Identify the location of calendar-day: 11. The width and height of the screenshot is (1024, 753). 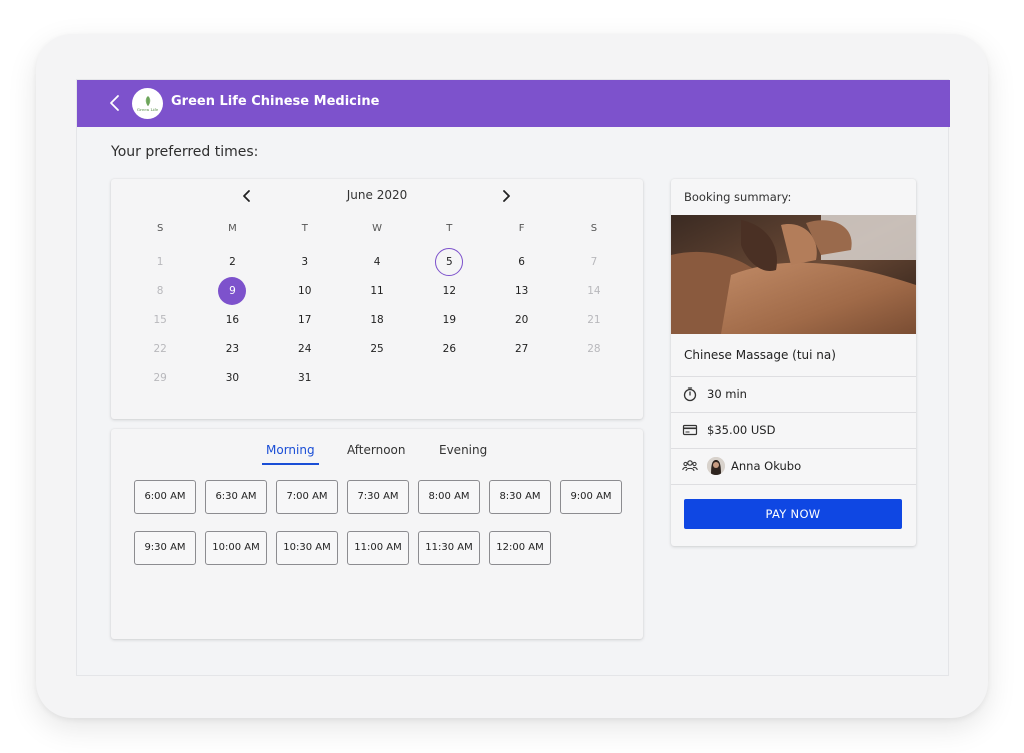
(377, 291).